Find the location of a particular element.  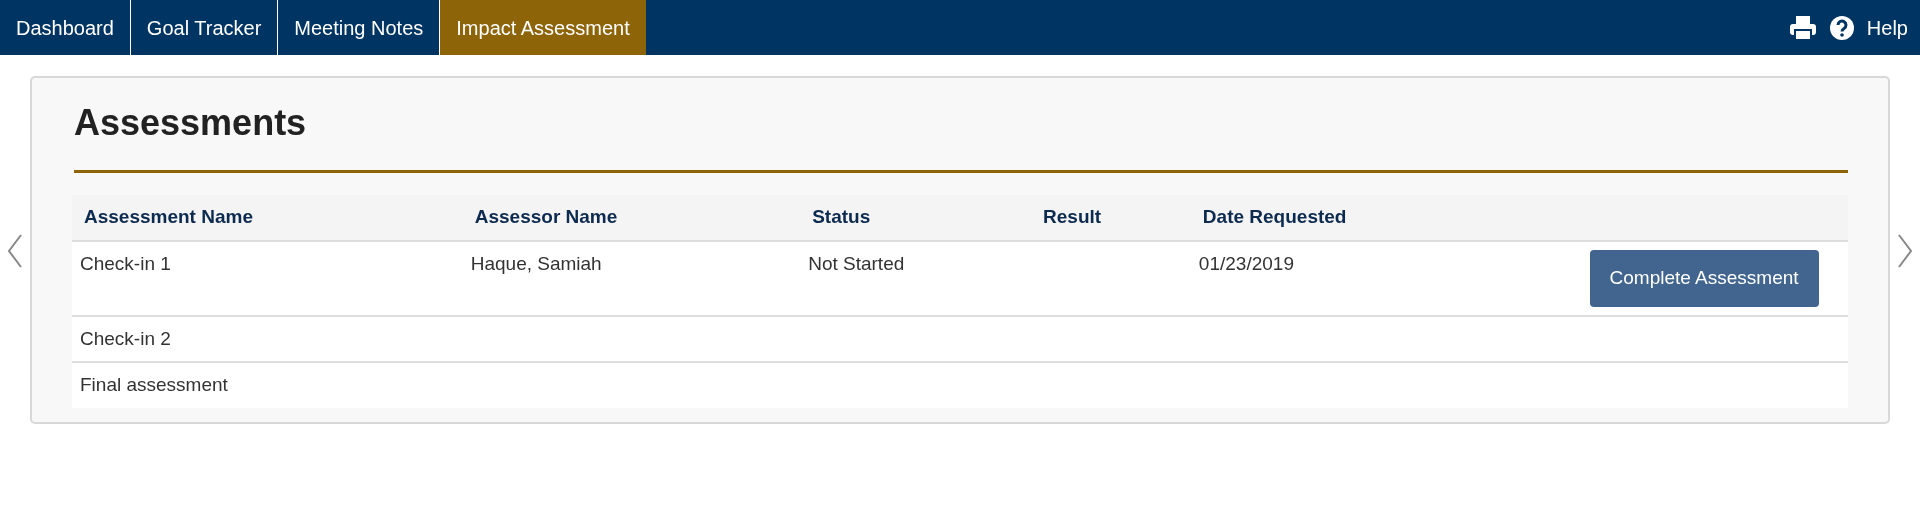

nav-tab: Dashboard is located at coordinates (65, 27).